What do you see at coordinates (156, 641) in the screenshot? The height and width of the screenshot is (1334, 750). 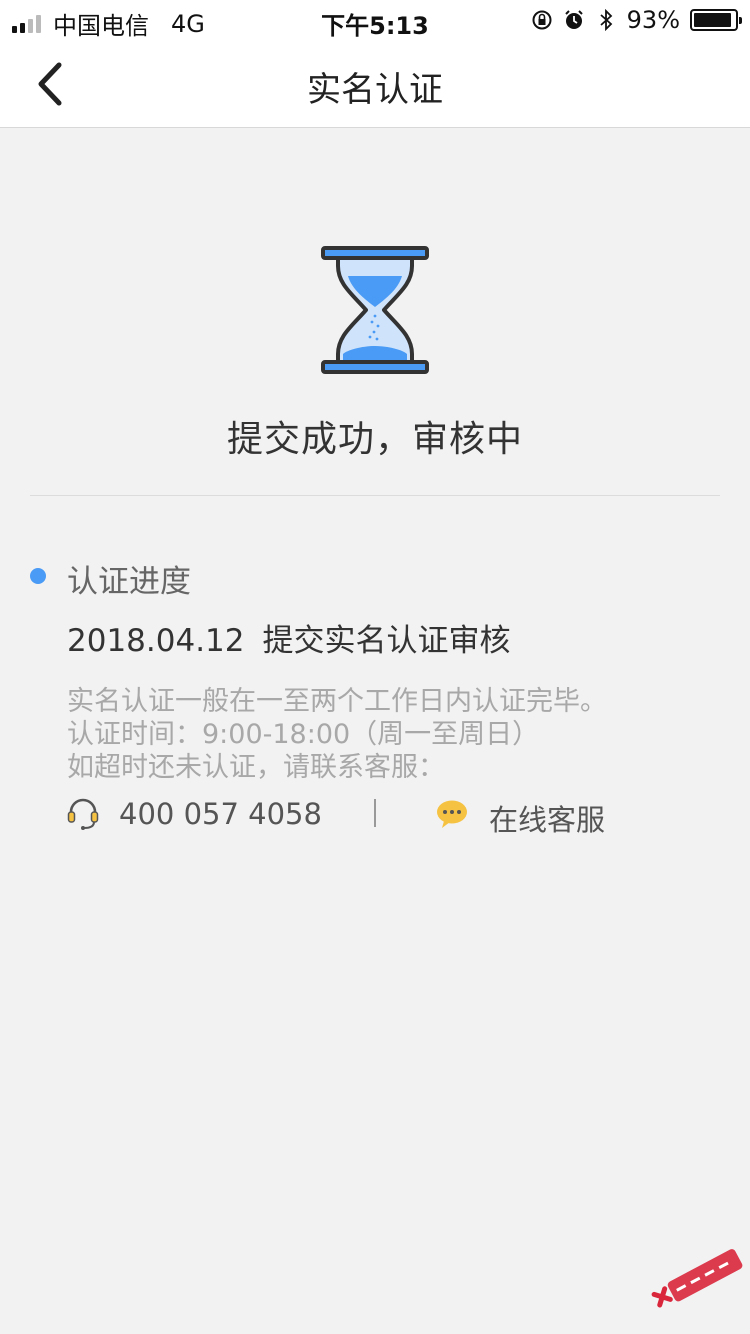 I see `progress-date: 2018.04.12` at bounding box center [156, 641].